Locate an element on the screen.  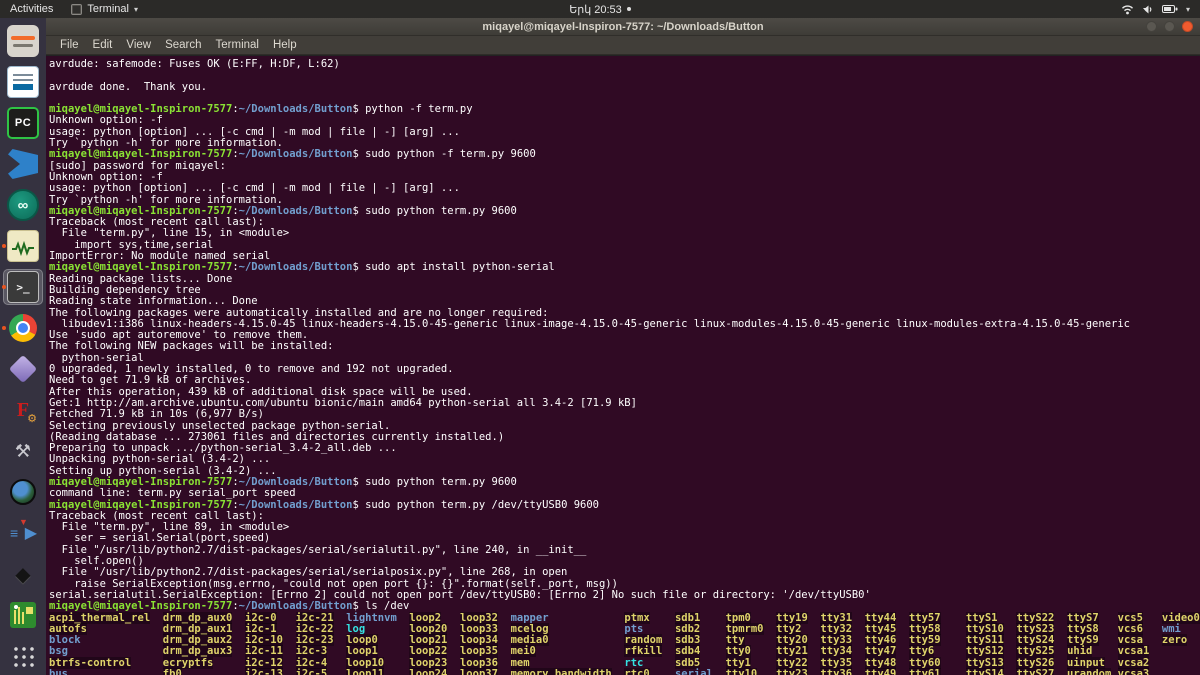
dock-item-simple-scan is located at coordinates (23, 41).